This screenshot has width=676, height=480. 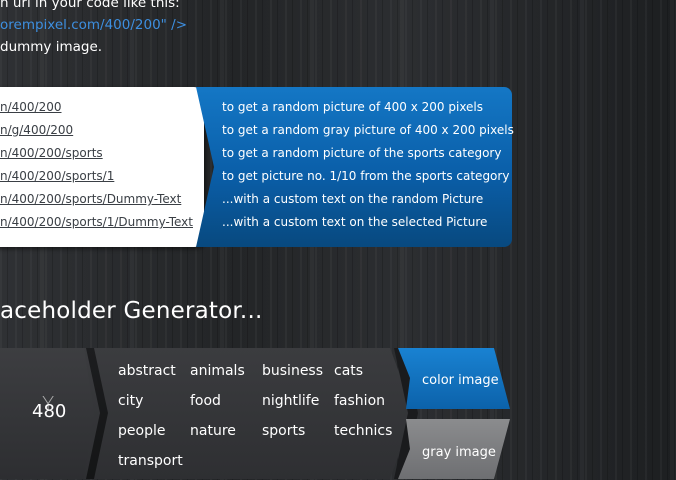 I want to click on category-option: technics, so click(x=370, y=431).